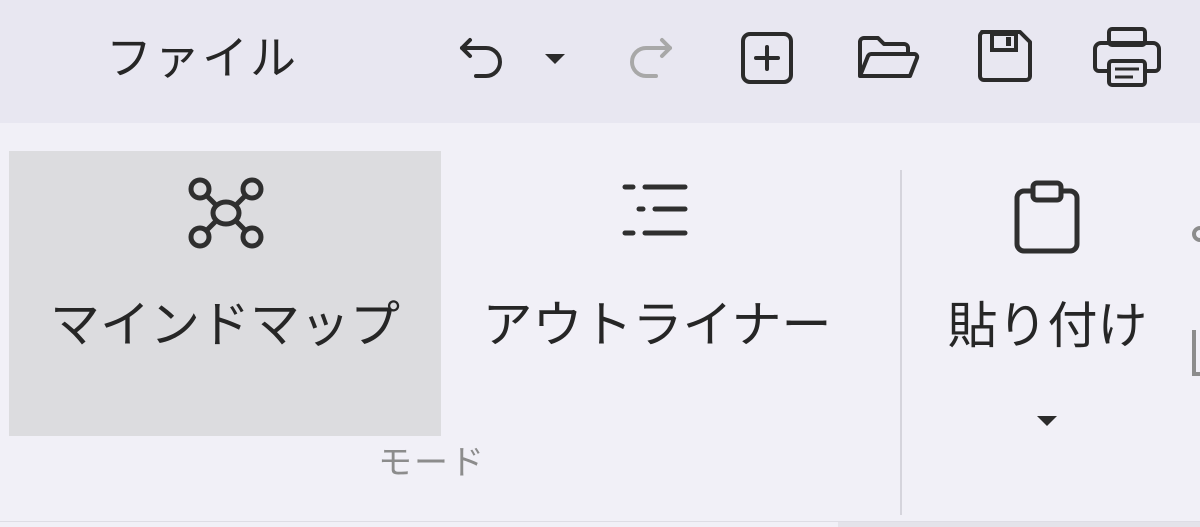 The height and width of the screenshot is (527, 1200). Describe the element at coordinates (657, 325) in the screenshot. I see `outliner-label: アウトライナー` at that location.